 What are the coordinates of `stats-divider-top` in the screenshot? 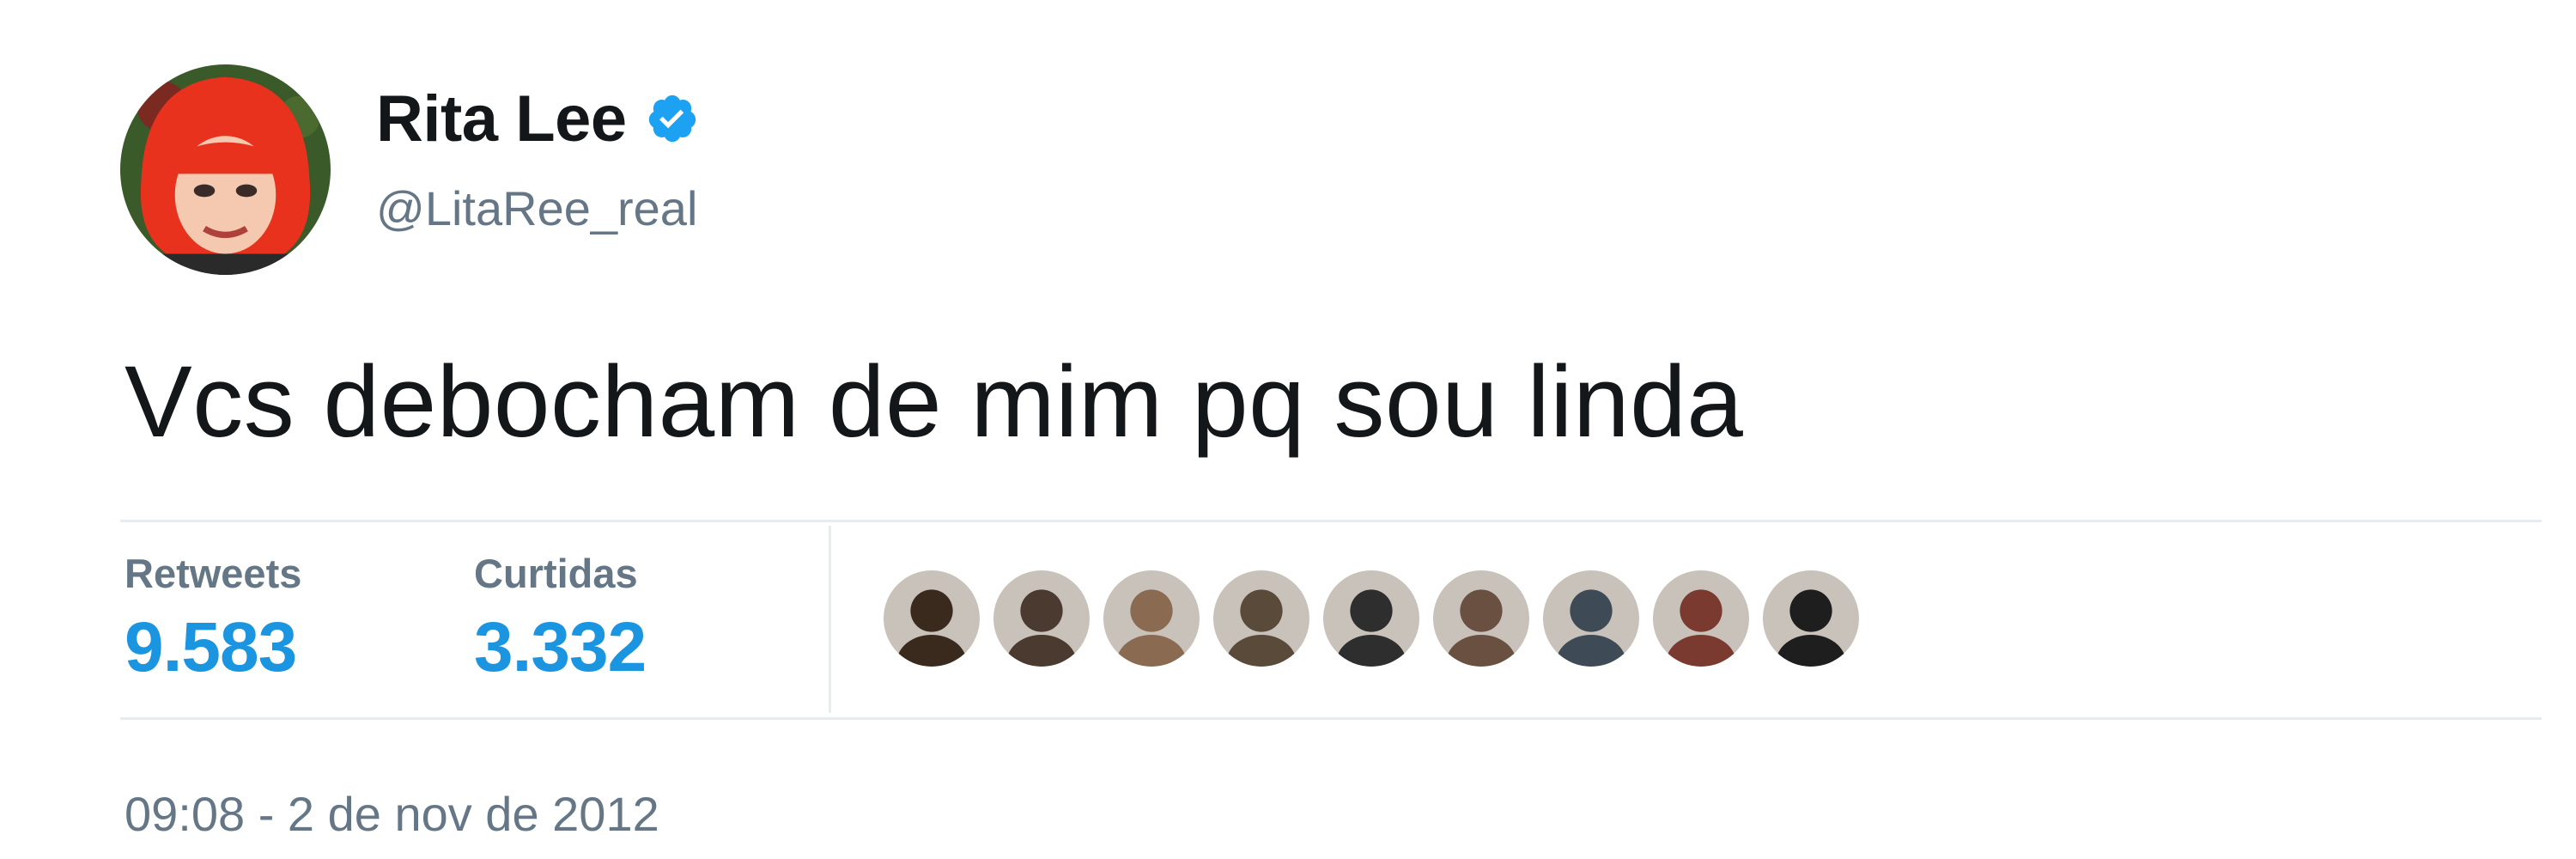 It's located at (1331, 521).